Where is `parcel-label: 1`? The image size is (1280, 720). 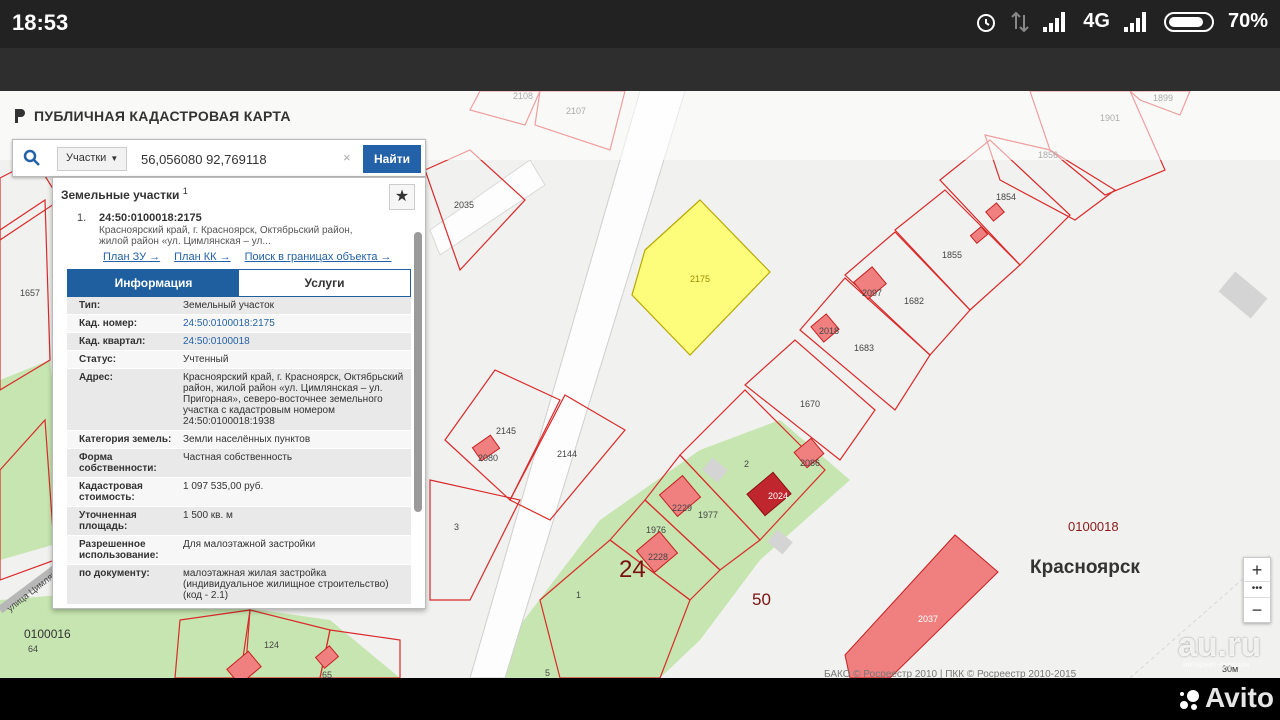
parcel-label: 1 is located at coordinates (578, 595).